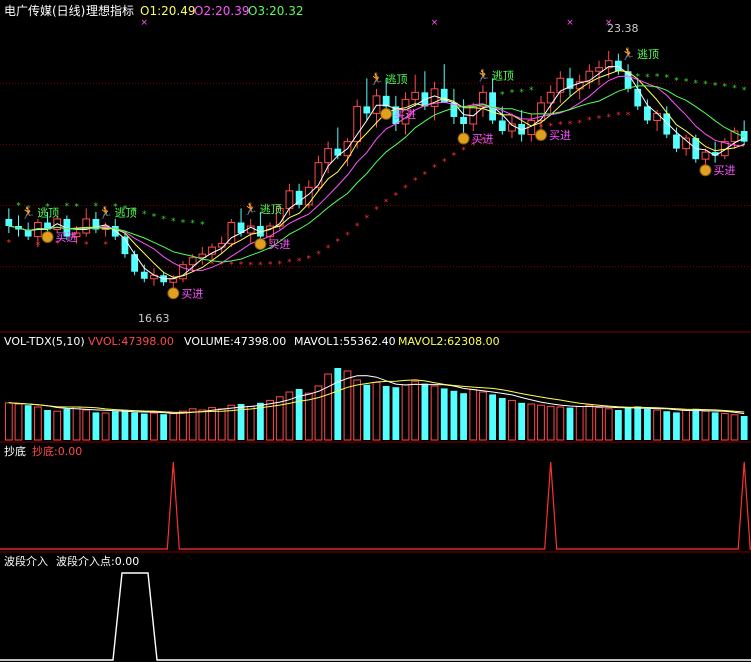 The image size is (751, 662). Describe the element at coordinates (15, 451) in the screenshot. I see `dip-indicator-name: 抄底` at that location.